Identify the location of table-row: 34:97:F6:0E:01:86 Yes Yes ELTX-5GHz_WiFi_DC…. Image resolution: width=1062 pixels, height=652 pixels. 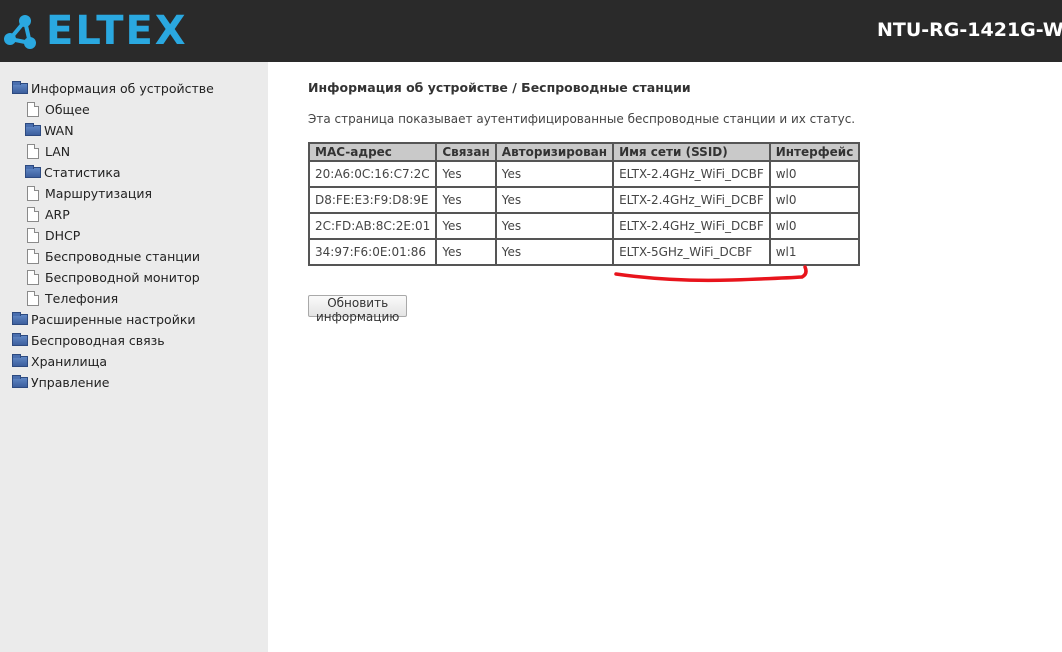
(584, 252).